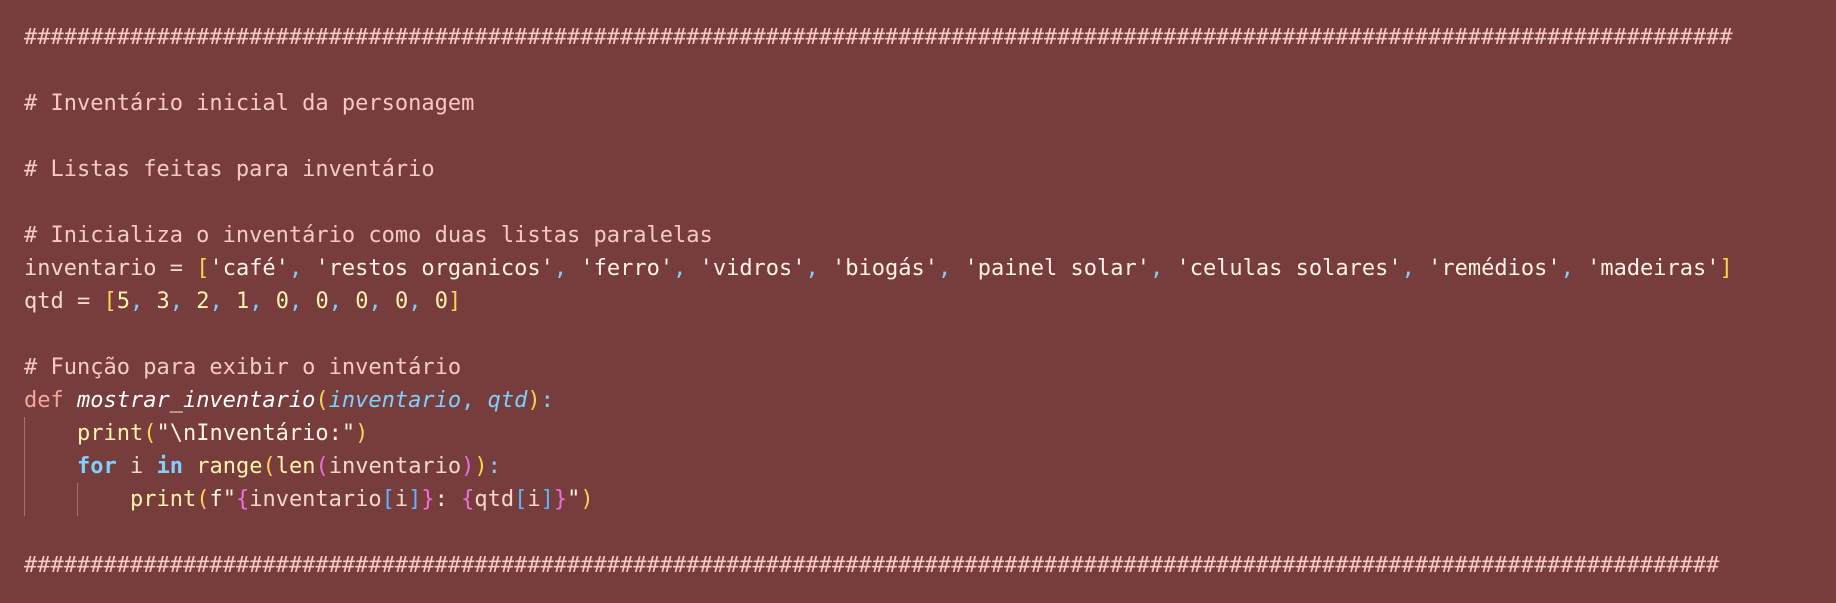 This screenshot has height=603, width=1836. Describe the element at coordinates (885, 268) in the screenshot. I see `code-token-string: 'biogás'` at that location.